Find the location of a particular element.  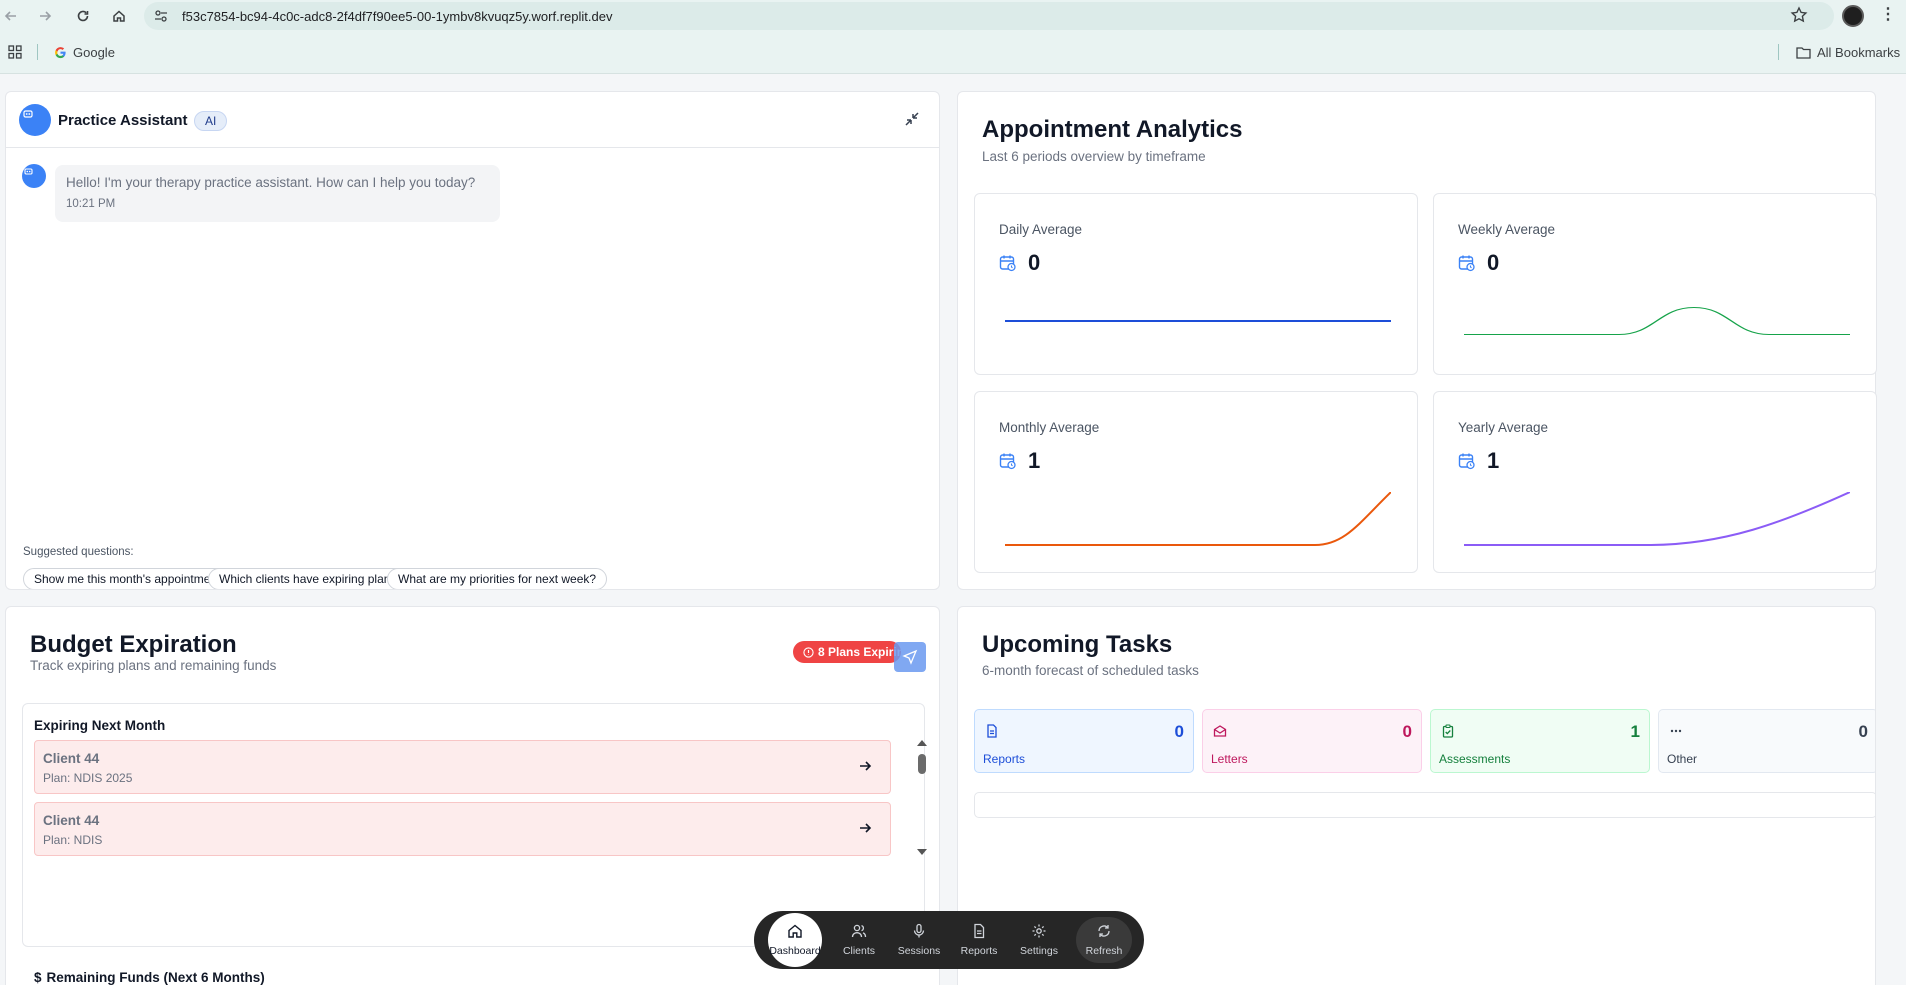

remaining-funds-heading: $ Remaining Funds (Next 6 Months) is located at coordinates (149, 977).